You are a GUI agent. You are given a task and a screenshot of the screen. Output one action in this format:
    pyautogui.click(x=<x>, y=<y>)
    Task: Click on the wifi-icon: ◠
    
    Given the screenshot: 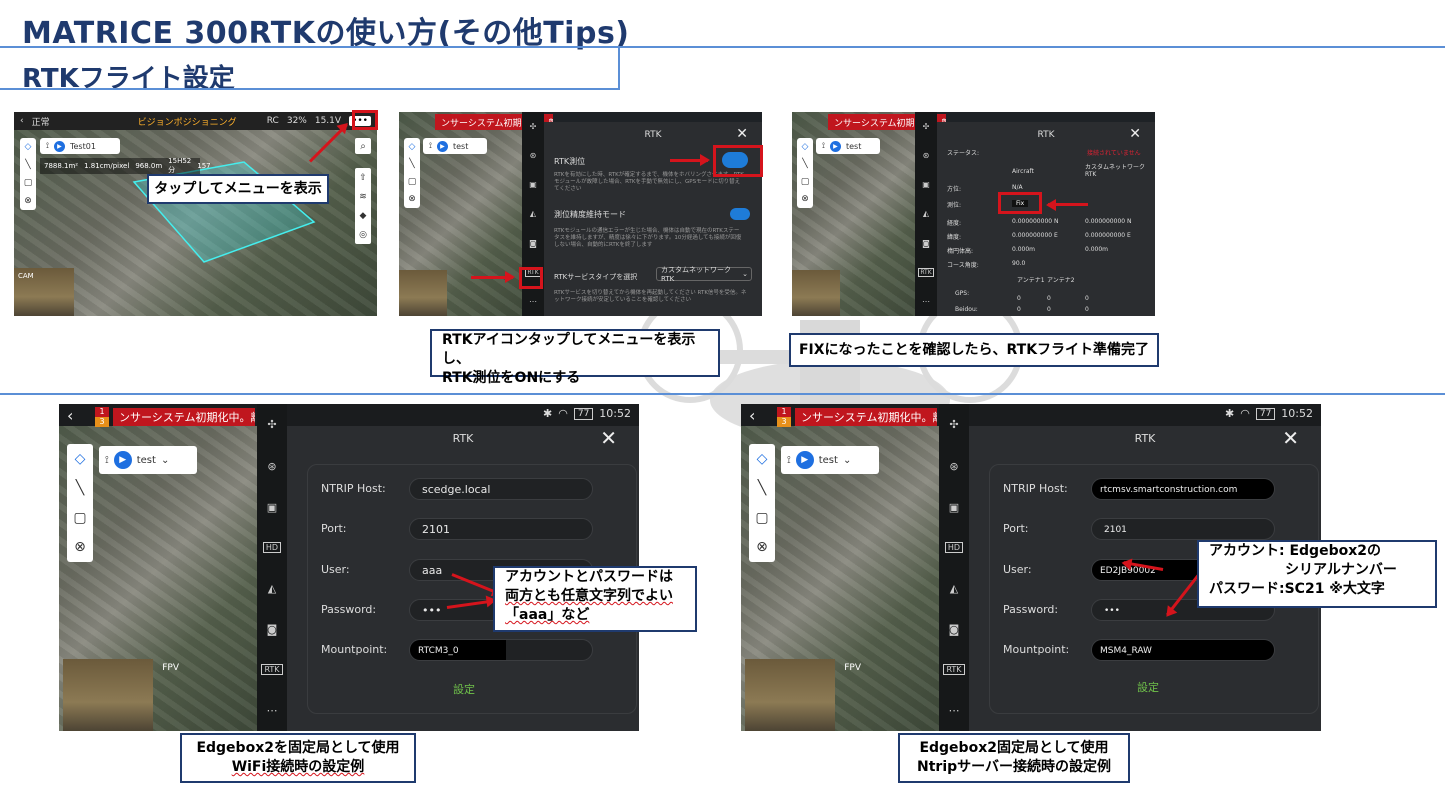 What is the action you would take?
    pyautogui.click(x=563, y=413)
    